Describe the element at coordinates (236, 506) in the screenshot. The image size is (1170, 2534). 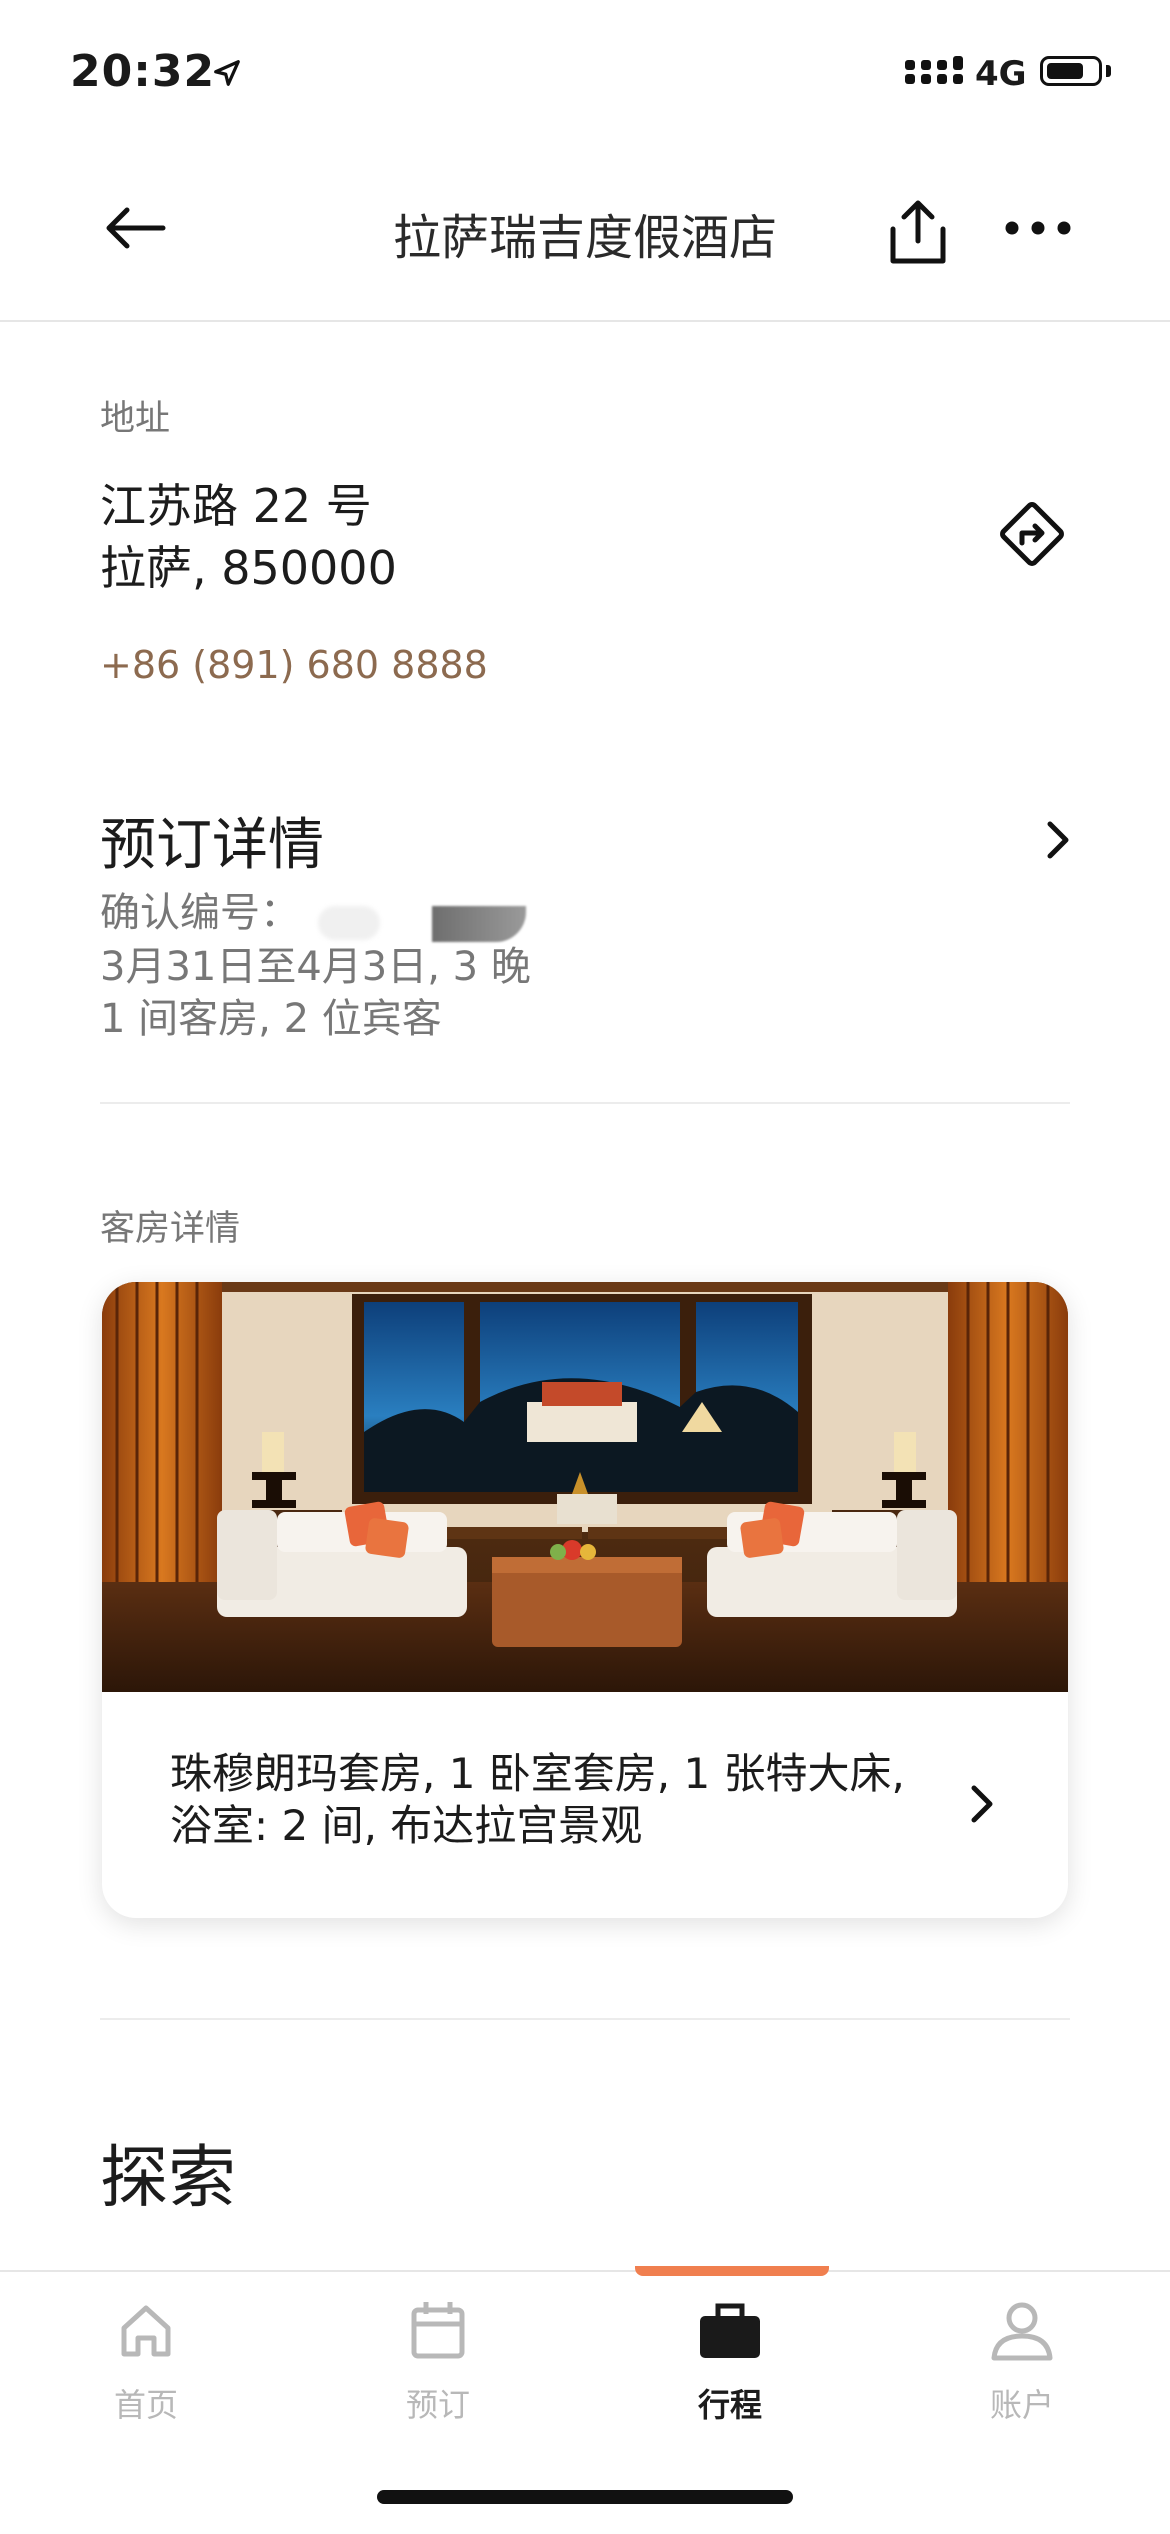
I see `address-line-1: 江苏路 22 号` at that location.